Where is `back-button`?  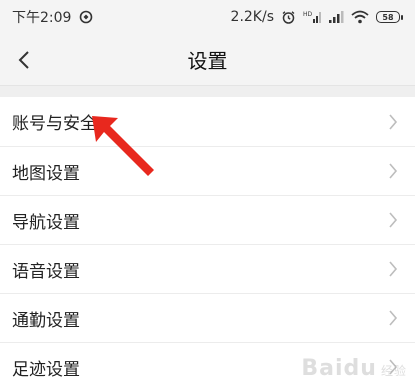
back-button is located at coordinates (24, 60).